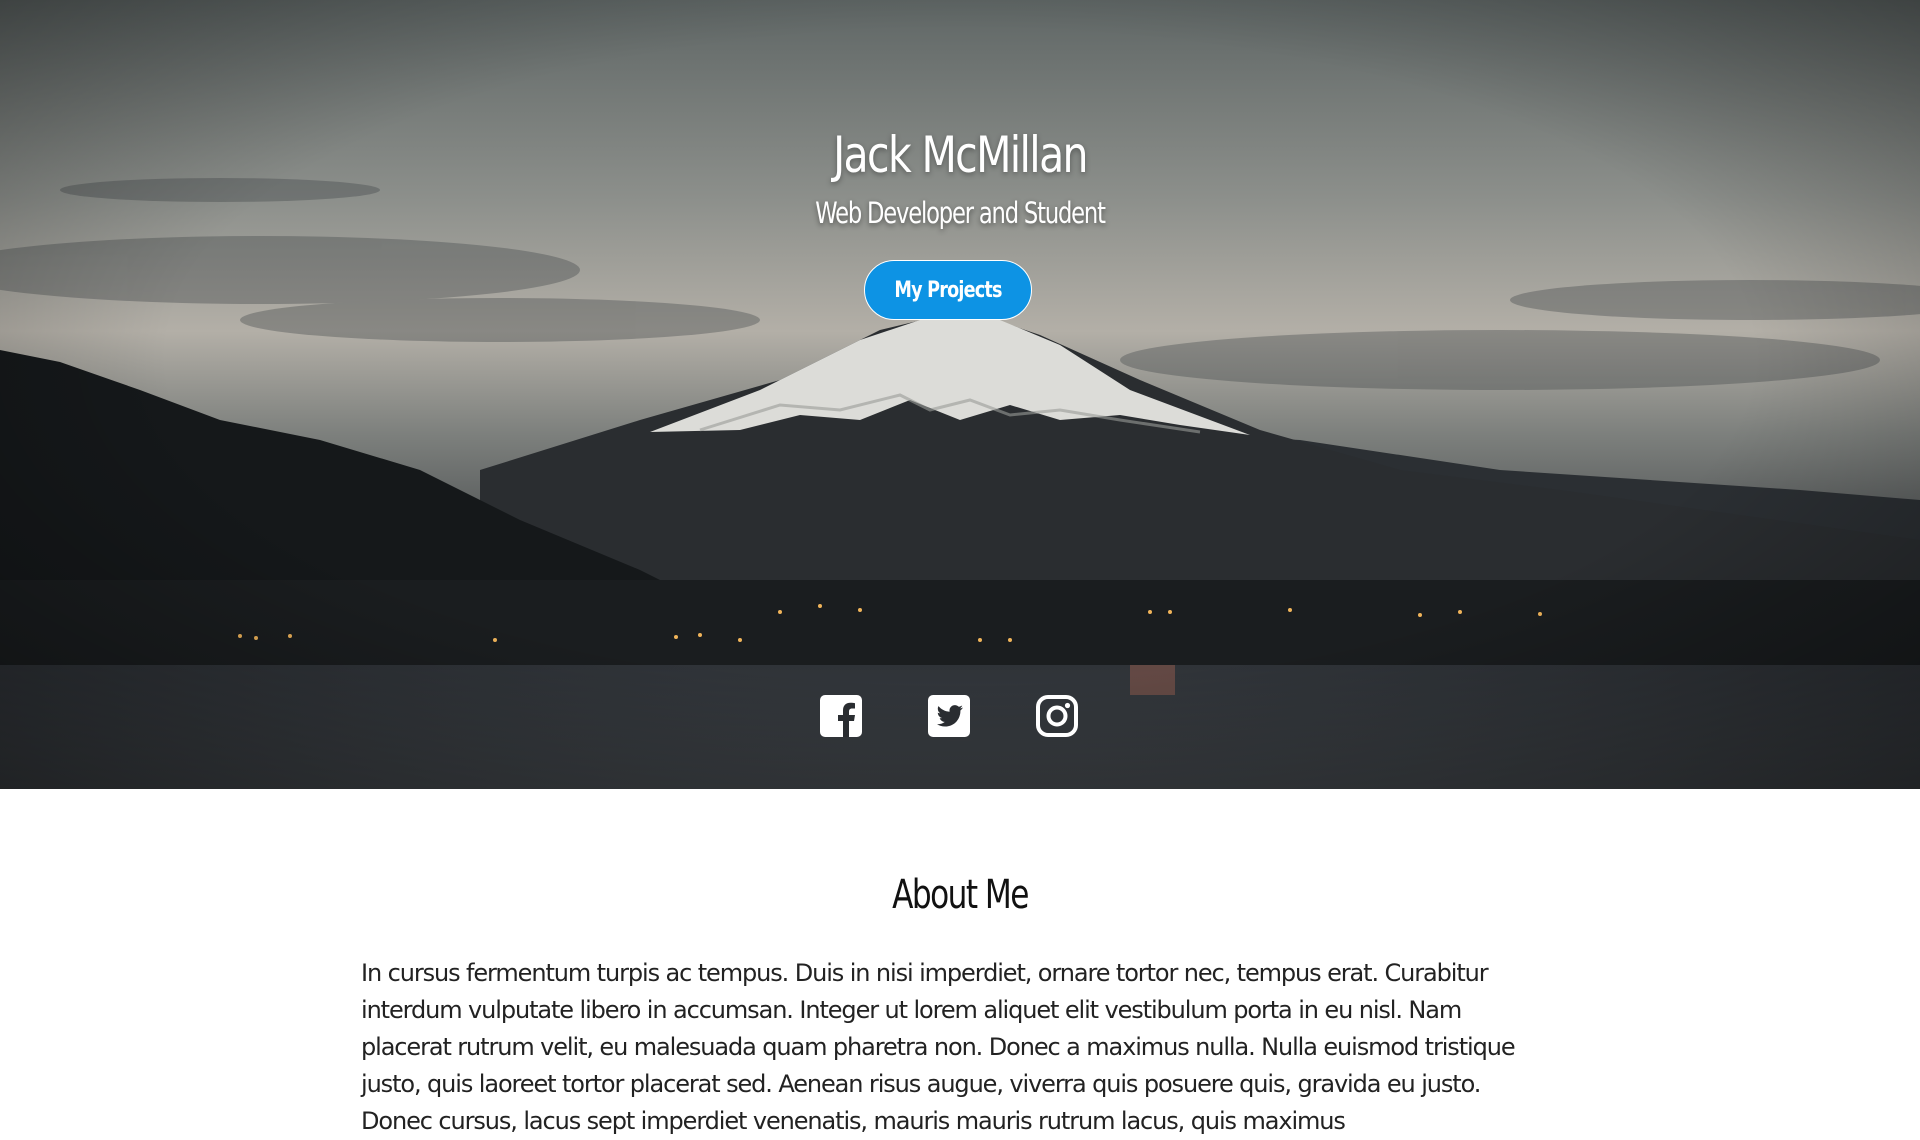  Describe the element at coordinates (960, 213) in the screenshot. I see `hero-subtitle: Web Developer and Student` at that location.